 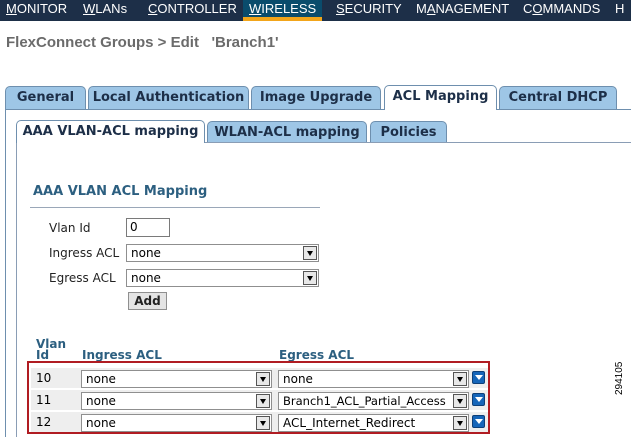 I want to click on col-head-egress-acl: Egress ACL, so click(x=317, y=355).